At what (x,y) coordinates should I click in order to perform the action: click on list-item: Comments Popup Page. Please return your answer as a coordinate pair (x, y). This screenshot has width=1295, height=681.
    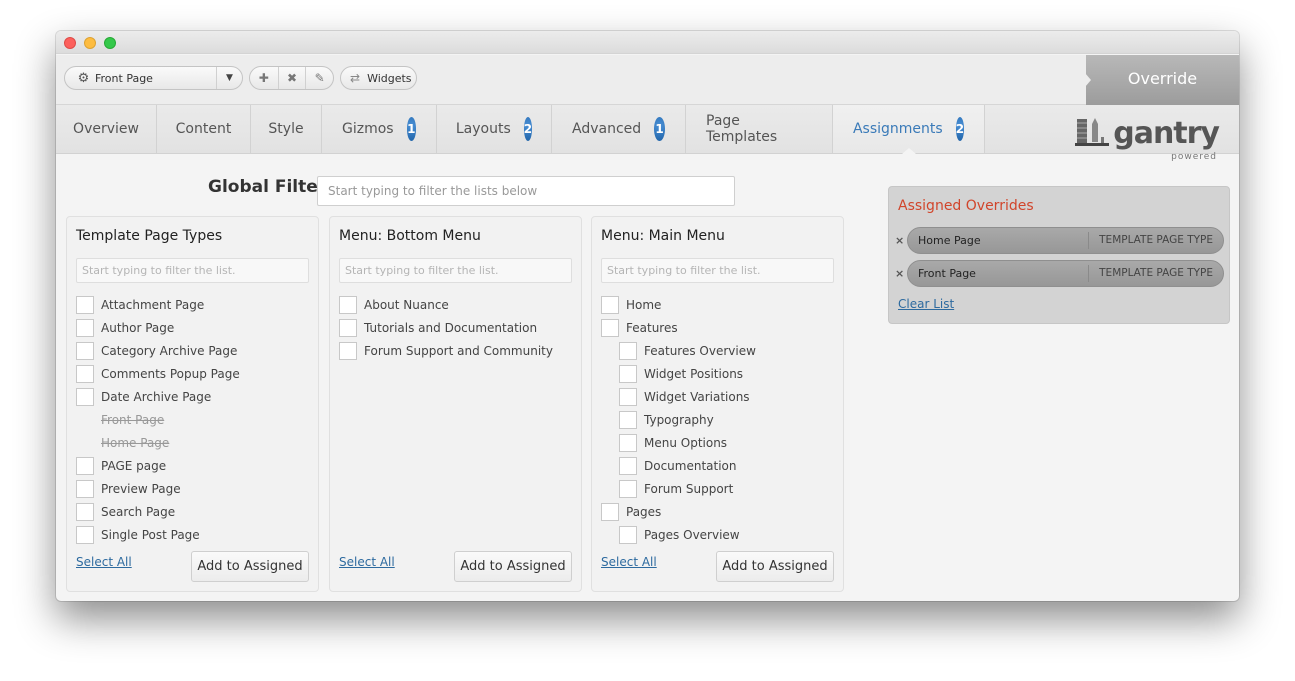
    Looking at the image, I should click on (158, 373).